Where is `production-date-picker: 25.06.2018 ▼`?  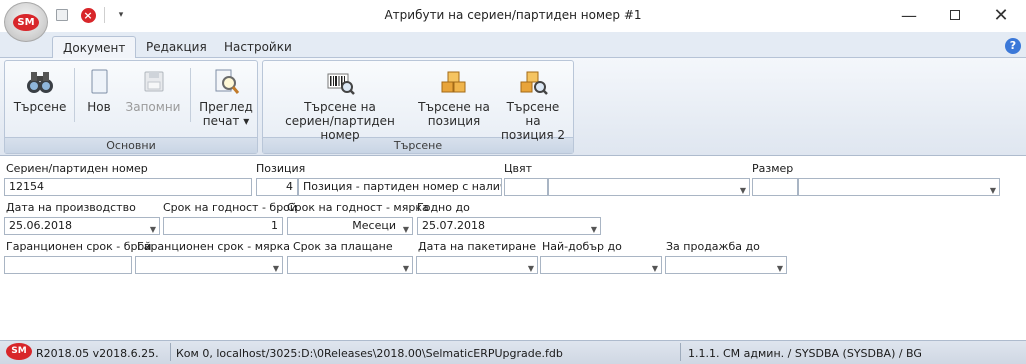
production-date-picker: 25.06.2018 ▼ is located at coordinates (82, 226).